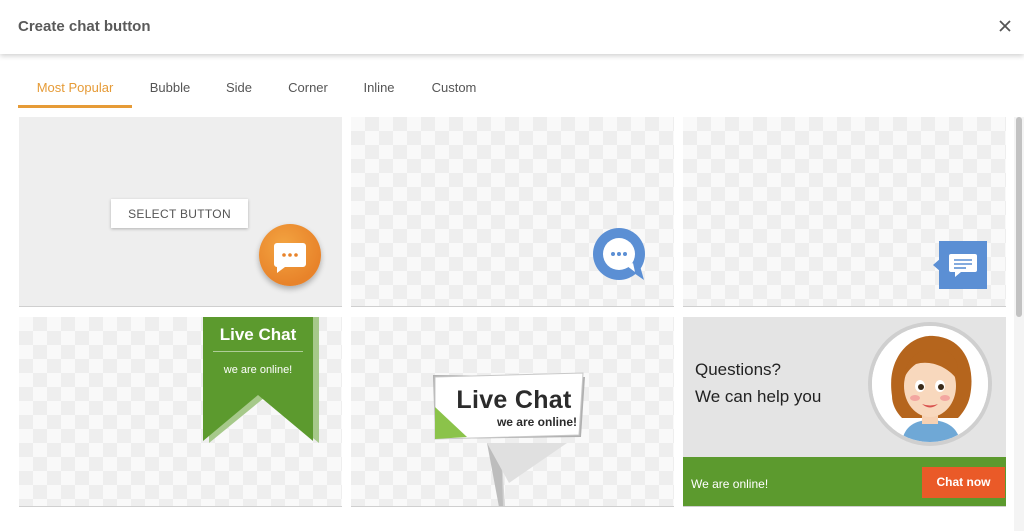  I want to click on template-tile-orange-bubble: SELECT BUTTON, so click(180, 212).